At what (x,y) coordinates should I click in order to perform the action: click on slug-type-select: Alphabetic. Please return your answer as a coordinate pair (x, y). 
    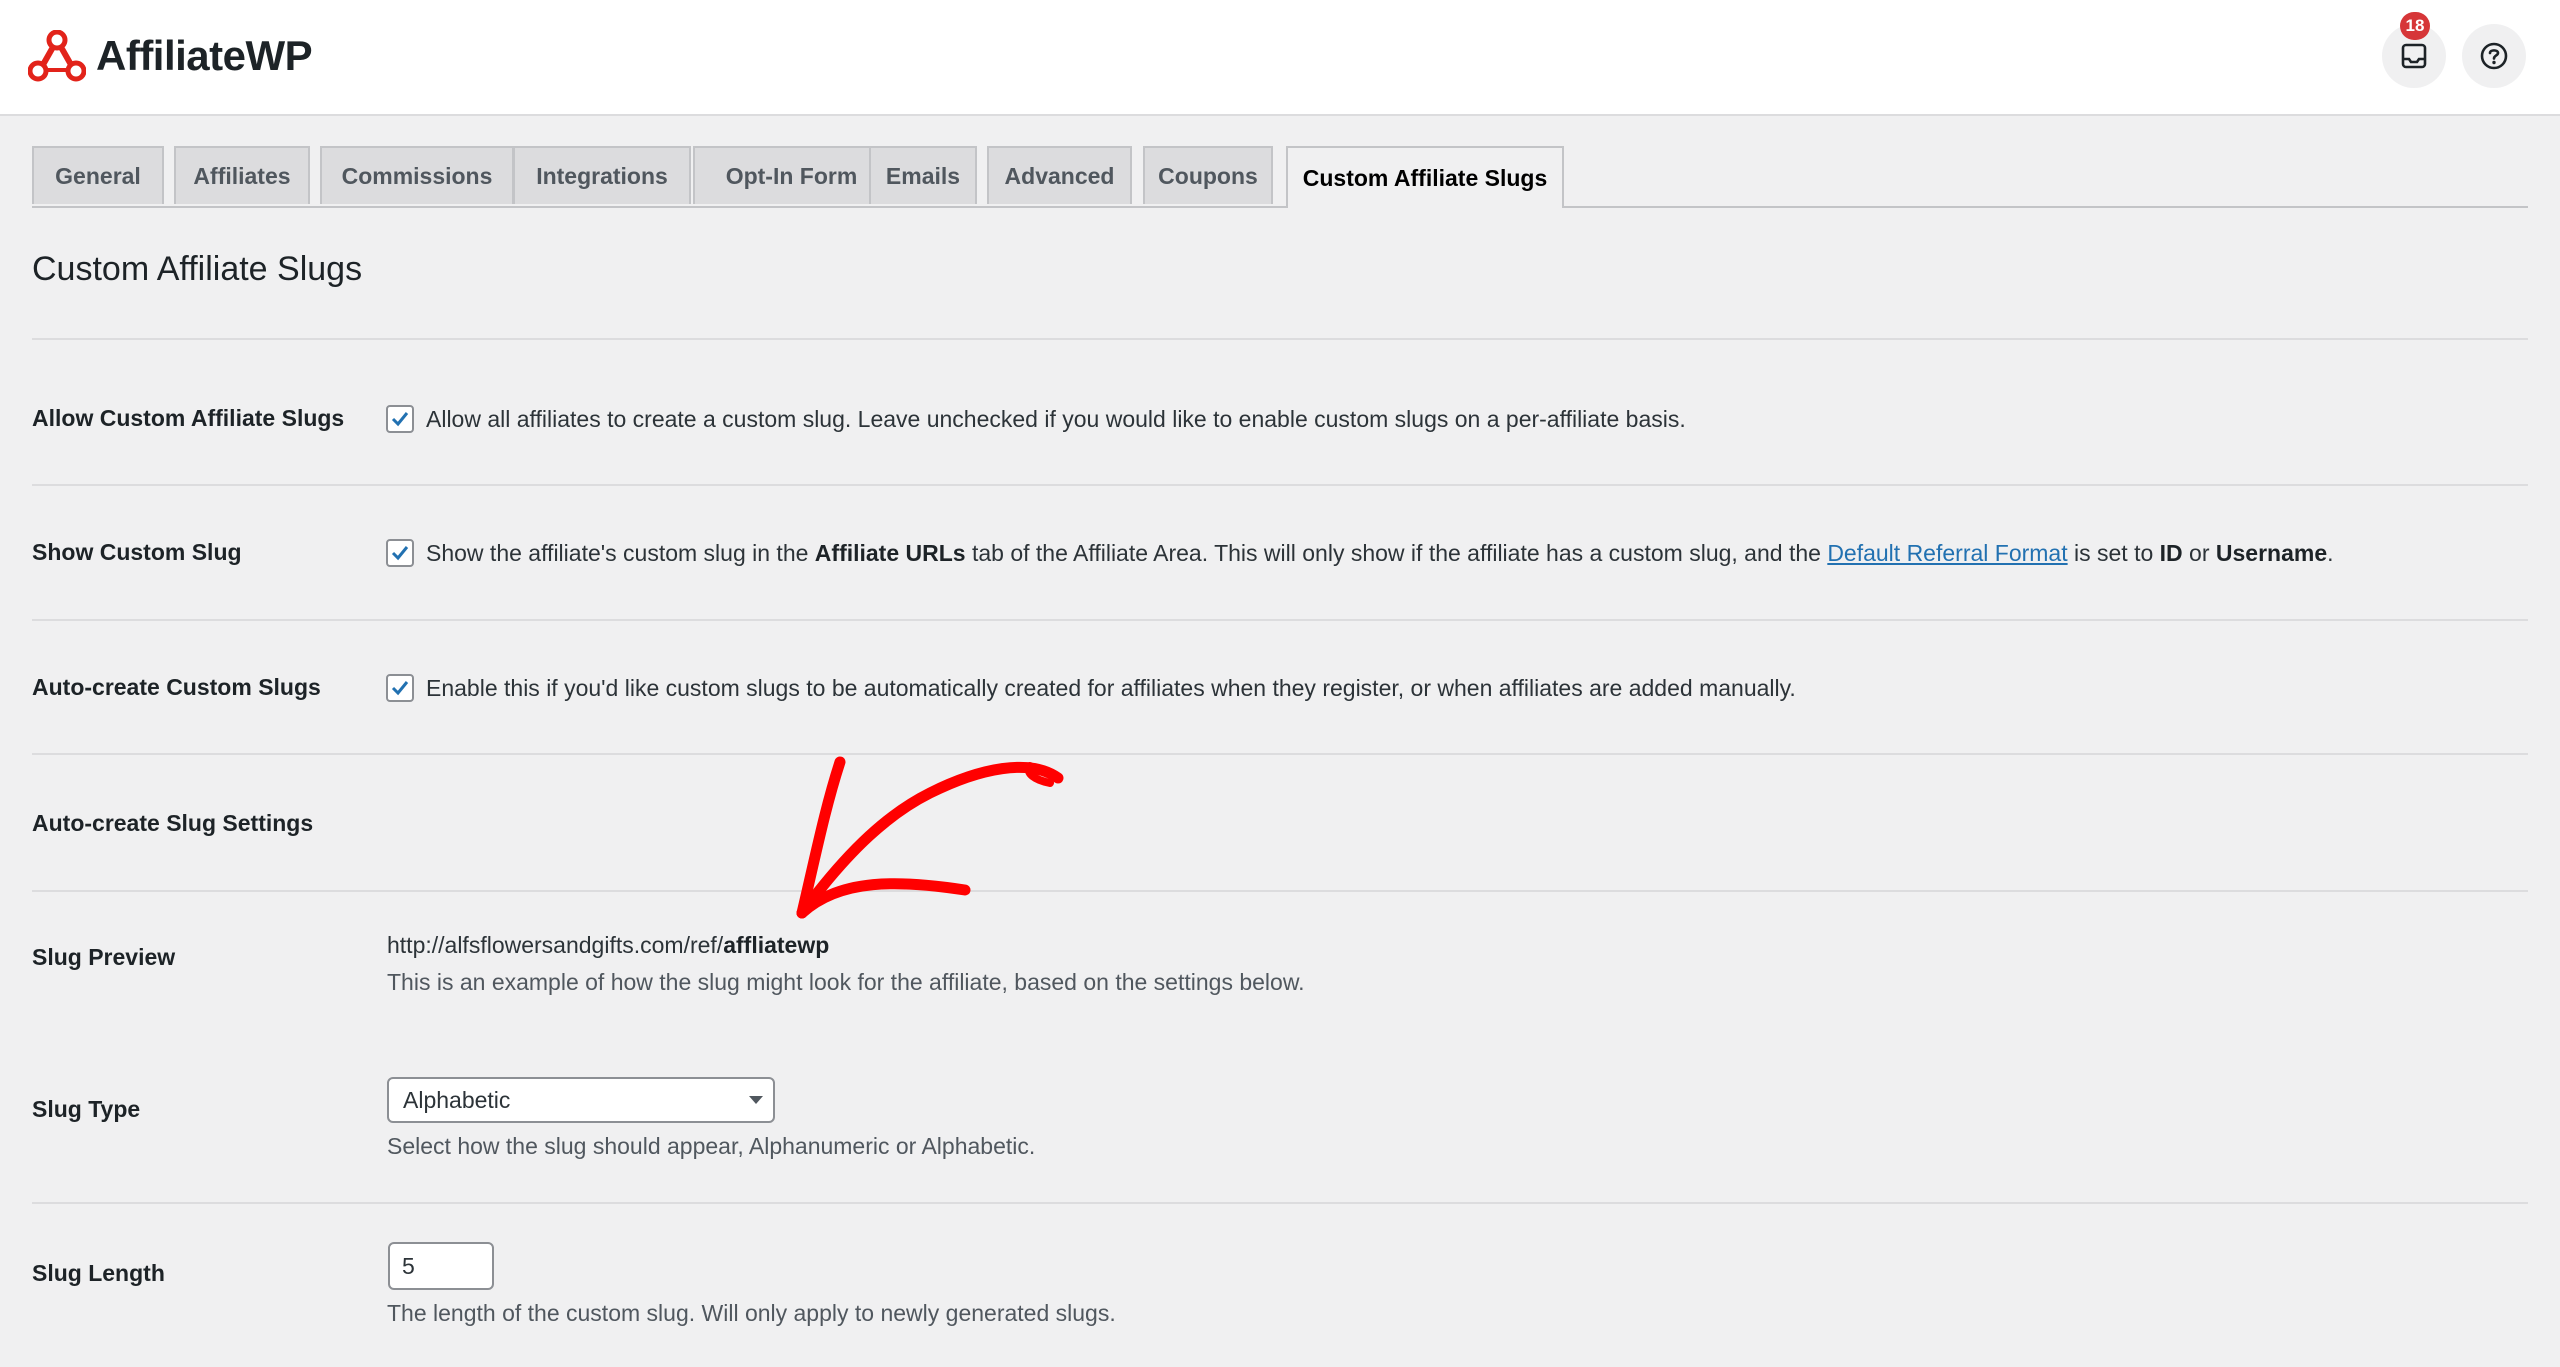
    Looking at the image, I should click on (581, 1100).